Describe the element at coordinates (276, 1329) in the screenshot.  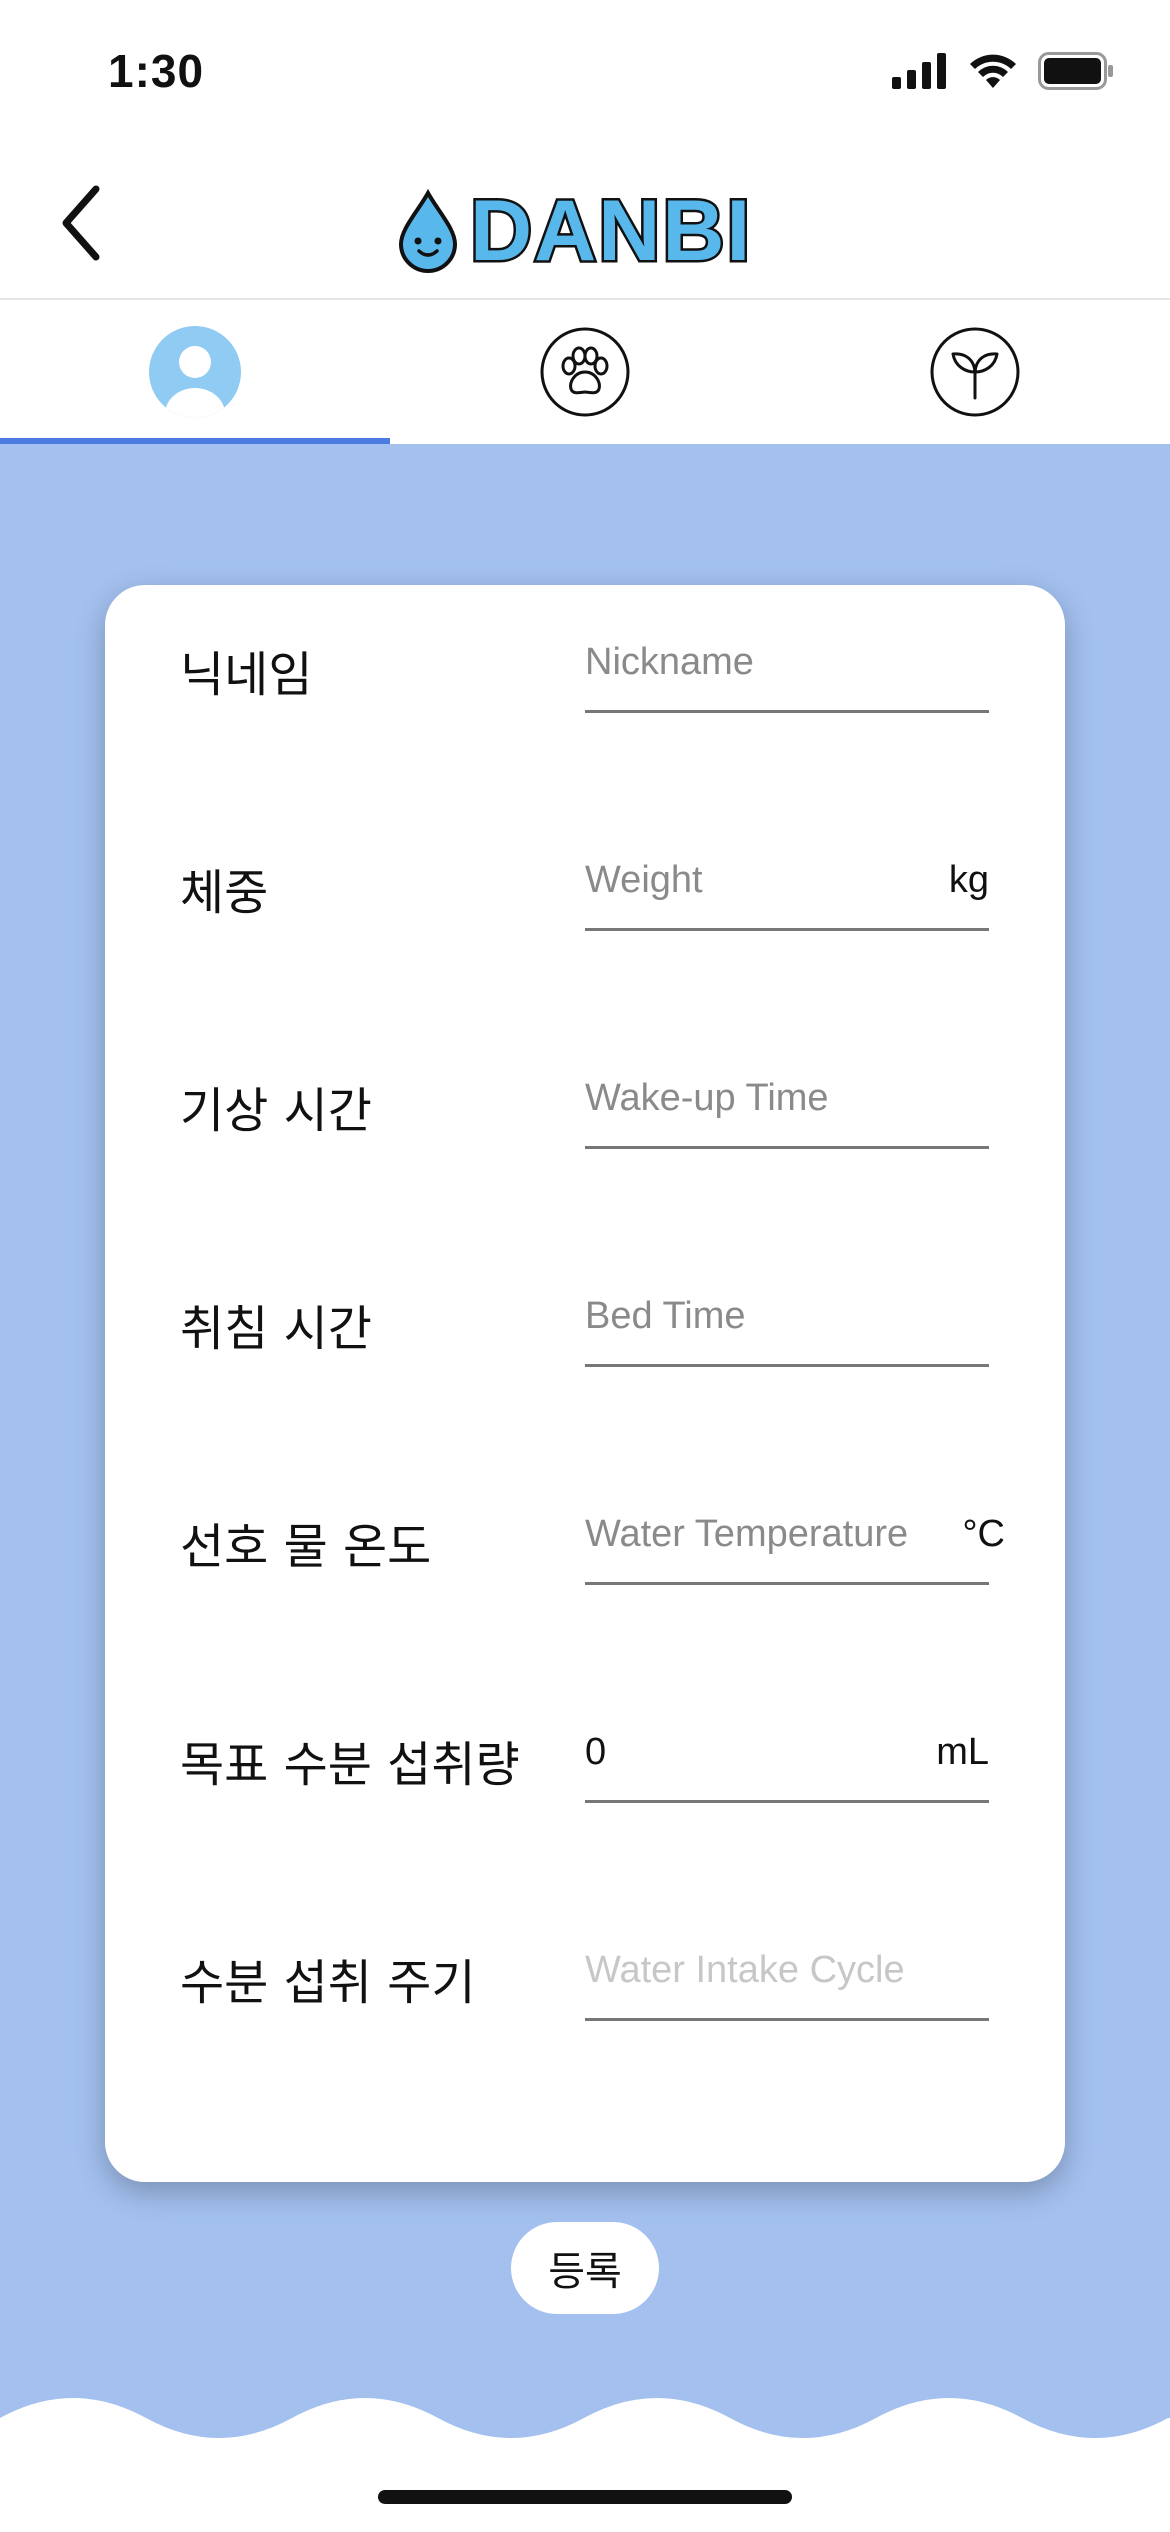
I see `bed-time-label: 취침 시간` at that location.